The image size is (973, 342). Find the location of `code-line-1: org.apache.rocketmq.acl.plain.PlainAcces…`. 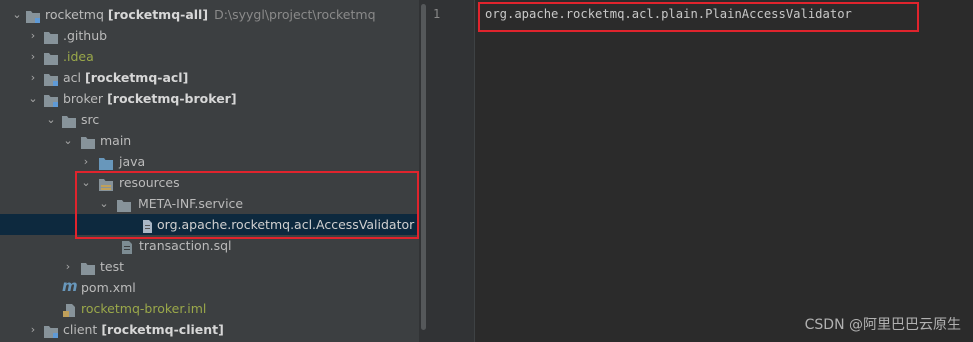

code-line-1: org.apache.rocketmq.acl.plain.PlainAcces… is located at coordinates (668, 14).